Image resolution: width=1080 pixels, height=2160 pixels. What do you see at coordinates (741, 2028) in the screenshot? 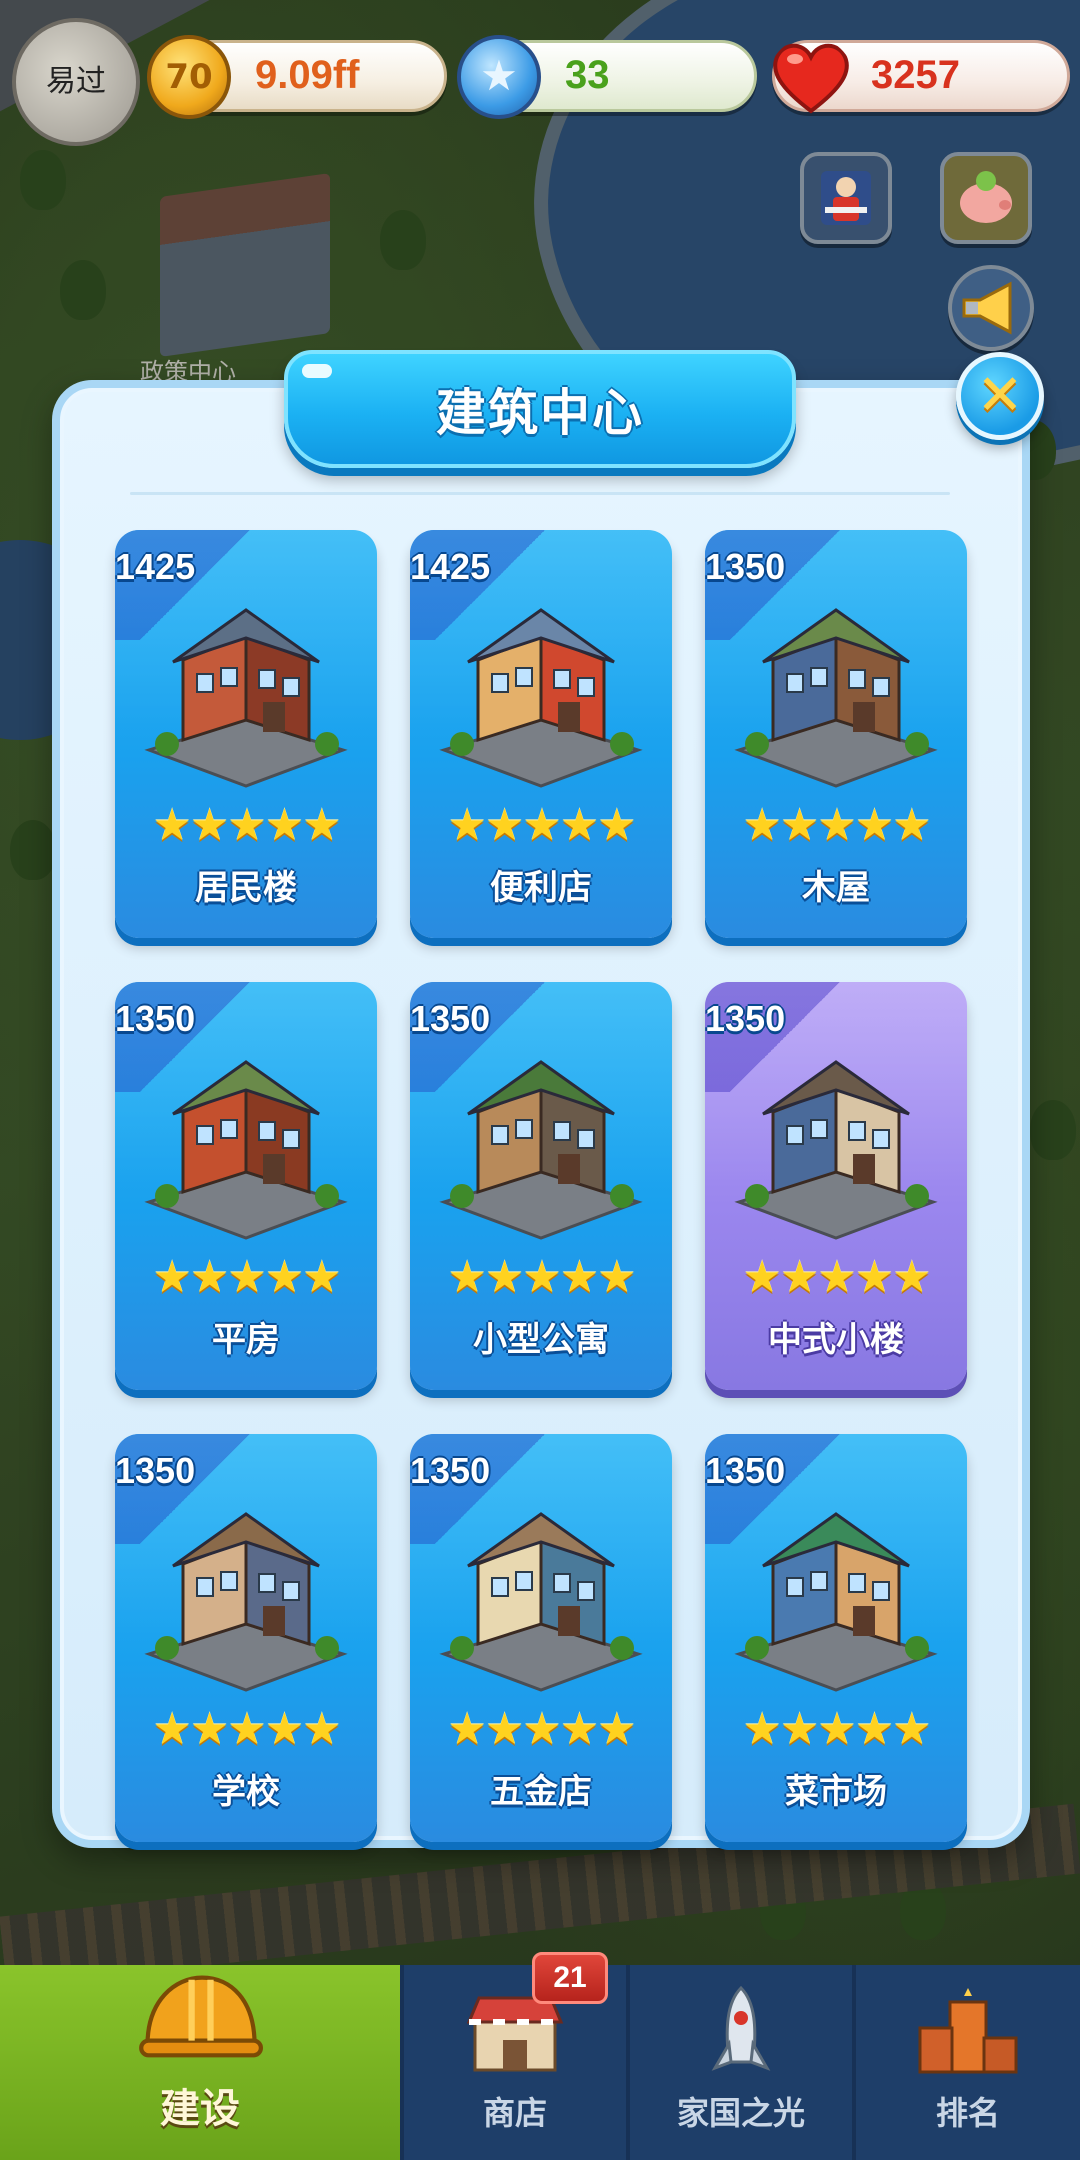
I see `rocket-icon` at bounding box center [741, 2028].